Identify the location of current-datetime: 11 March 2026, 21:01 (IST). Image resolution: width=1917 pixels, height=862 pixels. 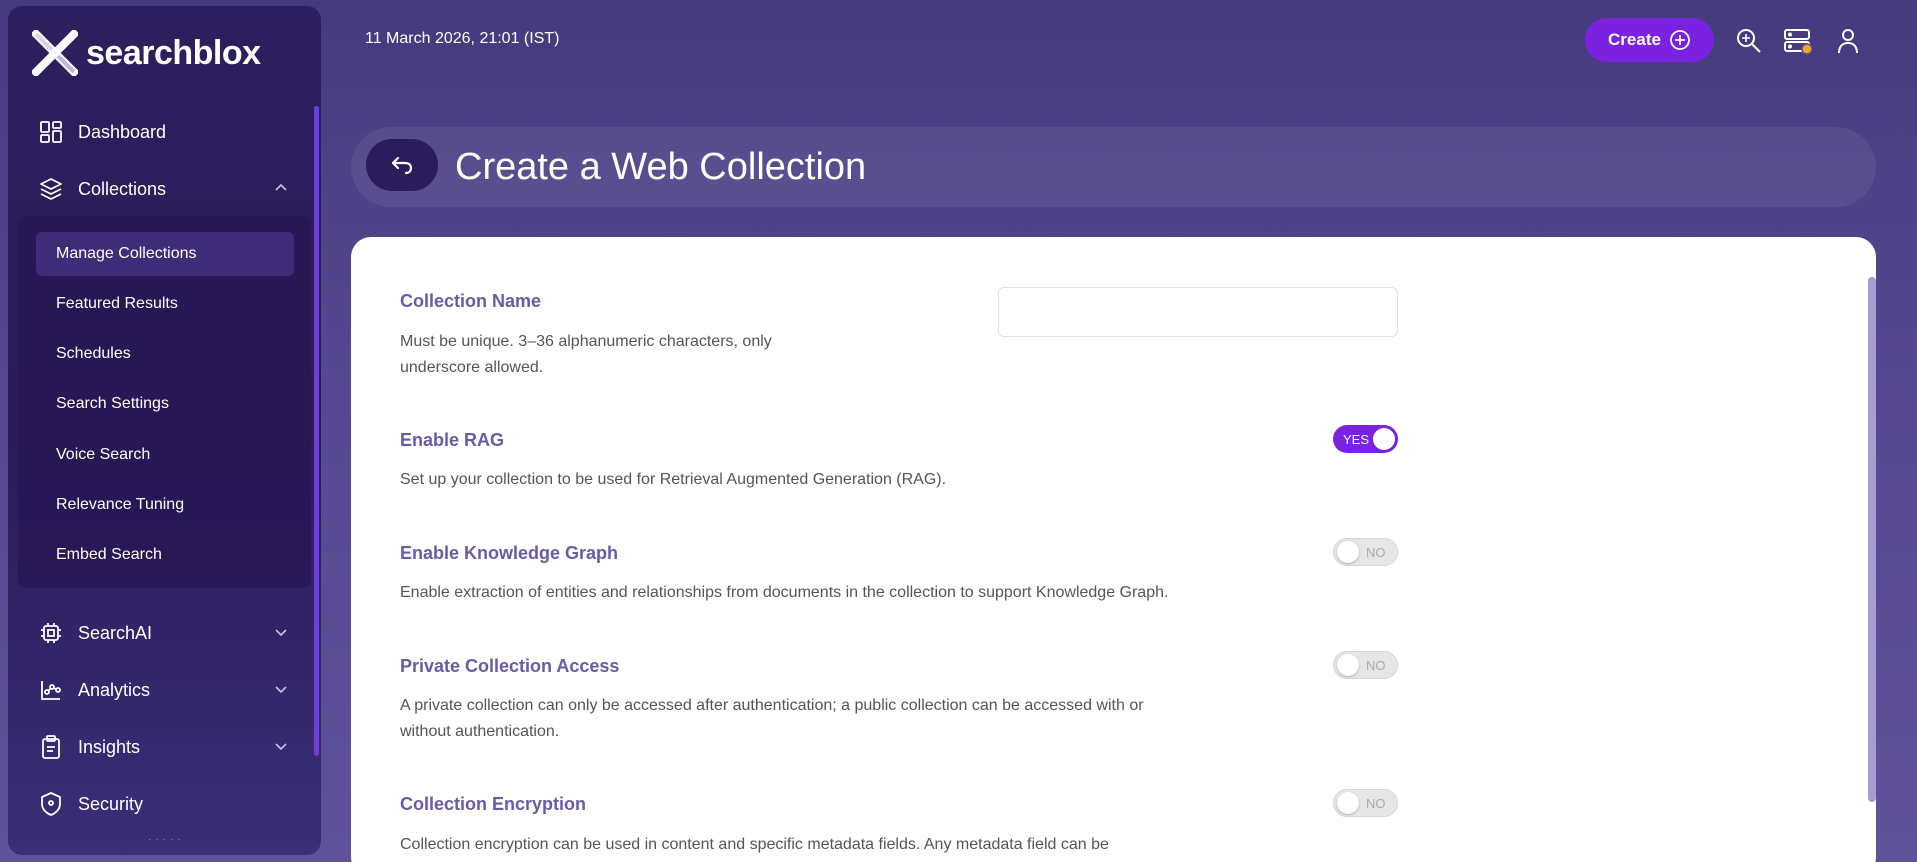
(462, 38).